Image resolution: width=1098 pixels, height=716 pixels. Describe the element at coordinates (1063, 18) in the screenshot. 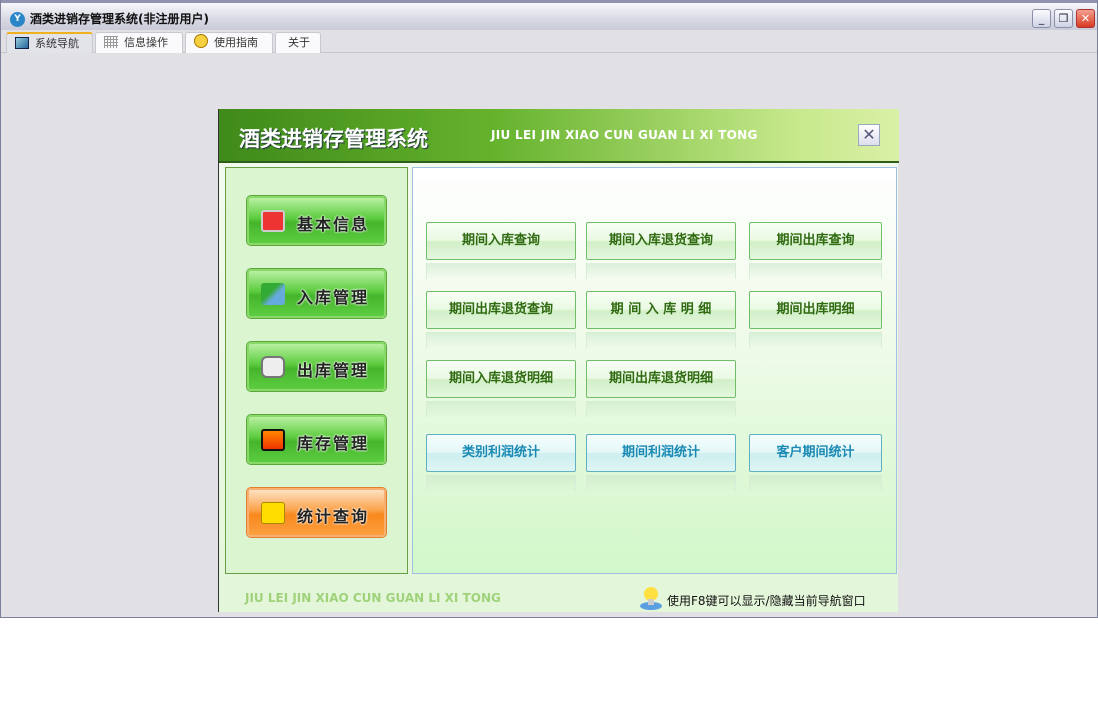

I see `restore-button: ❐` at that location.